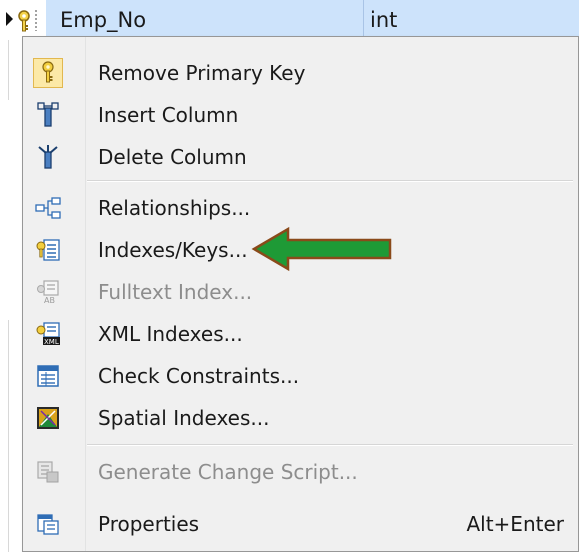 This screenshot has height=552, width=579. What do you see at coordinates (48, 334) in the screenshot?
I see `xml-indexes-icon: XML` at bounding box center [48, 334].